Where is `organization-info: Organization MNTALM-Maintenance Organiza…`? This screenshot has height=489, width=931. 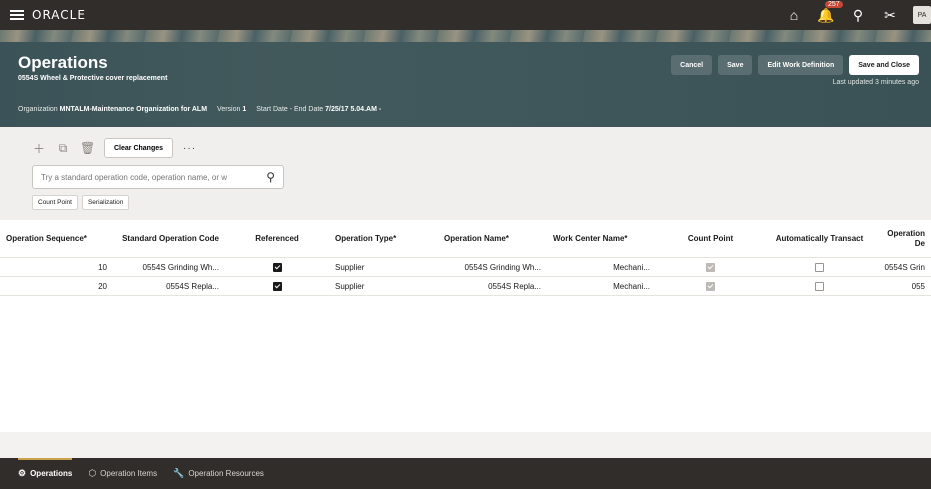 organization-info: Organization MNTALM-Maintenance Organiza… is located at coordinates (113, 109).